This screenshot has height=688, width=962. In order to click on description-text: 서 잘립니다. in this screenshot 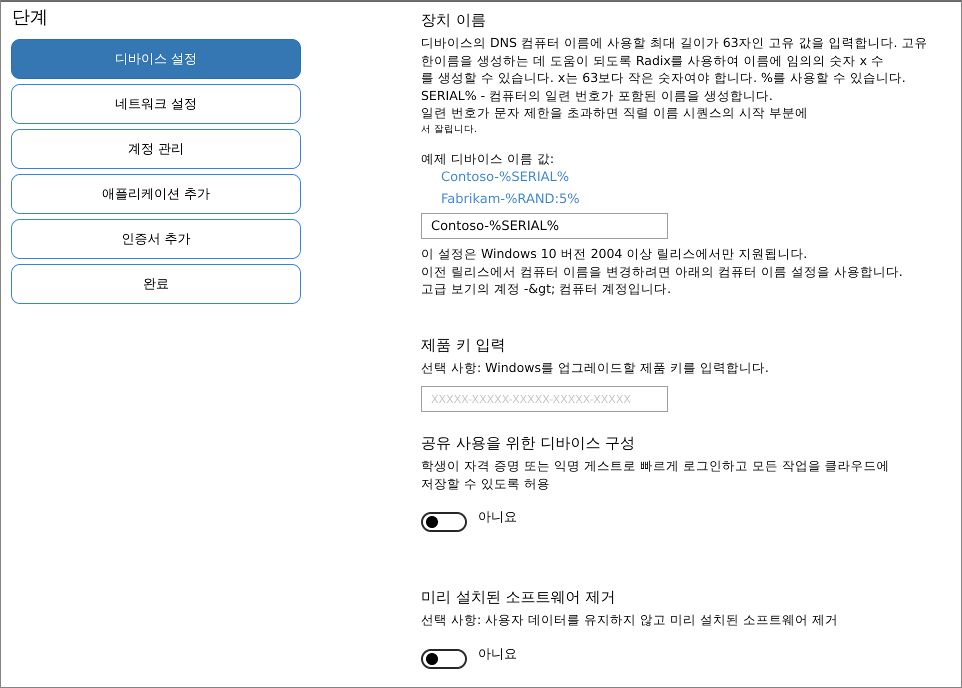, I will do `click(449, 129)`.